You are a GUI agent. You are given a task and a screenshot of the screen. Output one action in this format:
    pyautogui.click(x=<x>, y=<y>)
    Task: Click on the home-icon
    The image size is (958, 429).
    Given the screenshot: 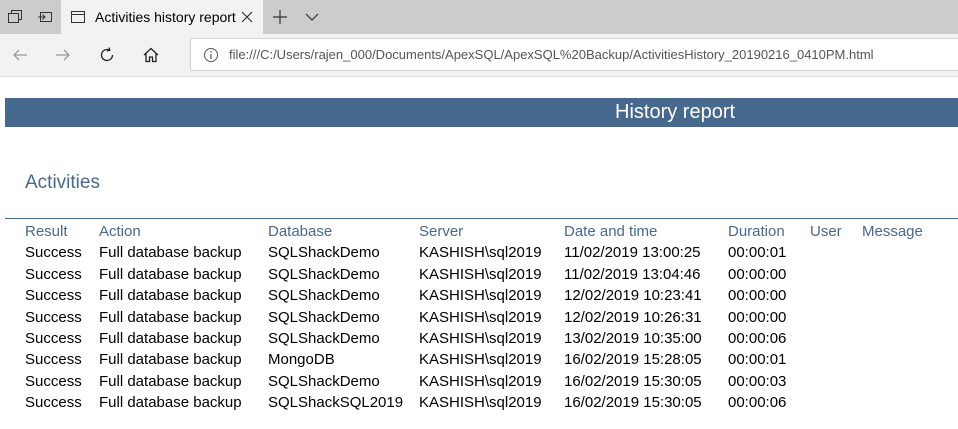 What is the action you would take?
    pyautogui.click(x=151, y=55)
    